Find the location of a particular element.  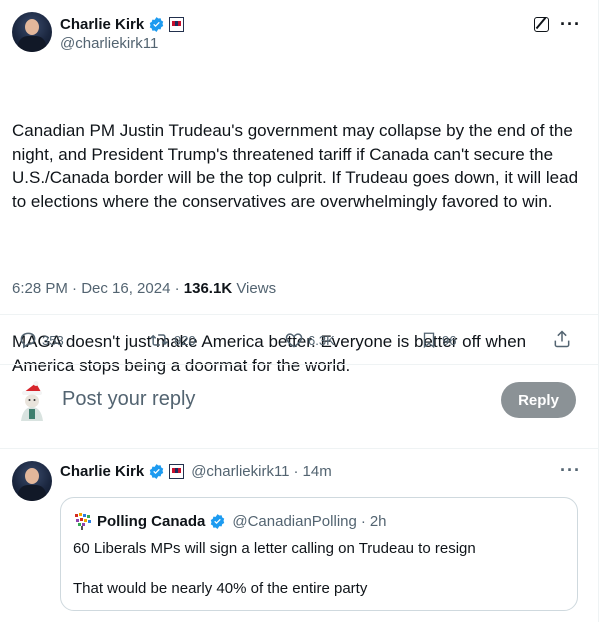

like-action-button: 6.3K is located at coordinates (309, 340).